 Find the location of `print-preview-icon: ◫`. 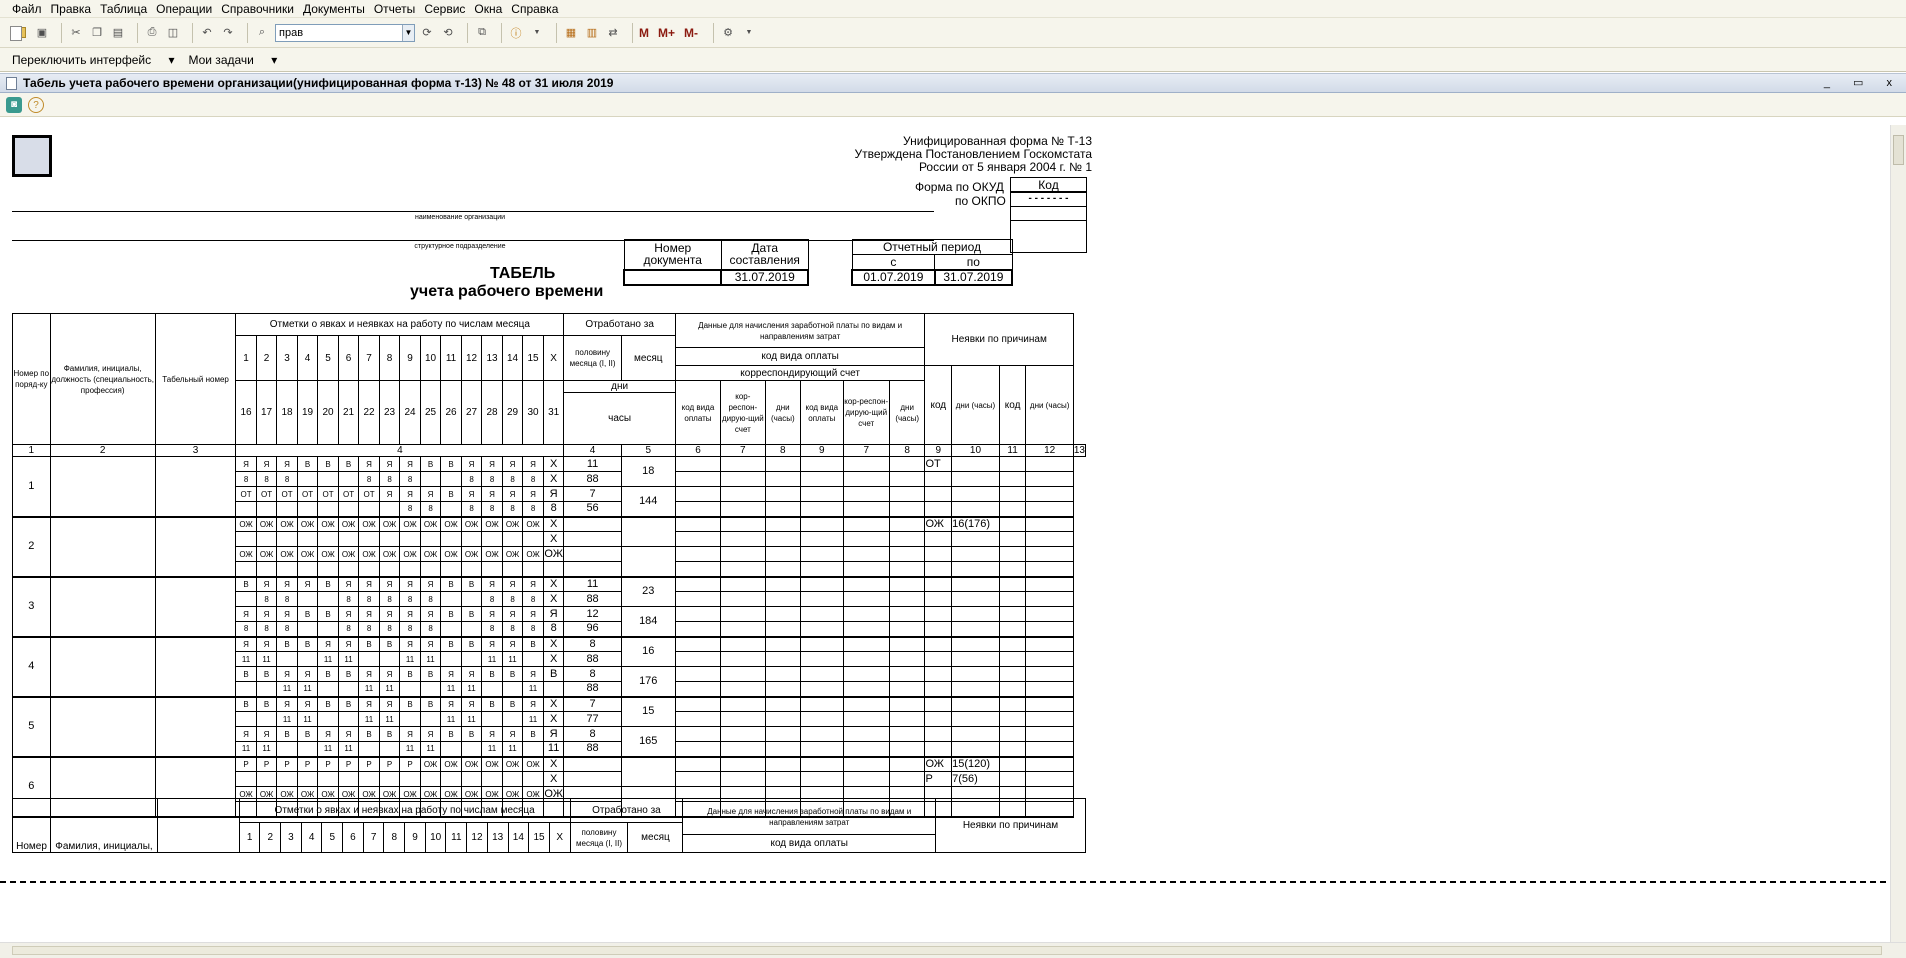

print-preview-icon: ◫ is located at coordinates (173, 33).